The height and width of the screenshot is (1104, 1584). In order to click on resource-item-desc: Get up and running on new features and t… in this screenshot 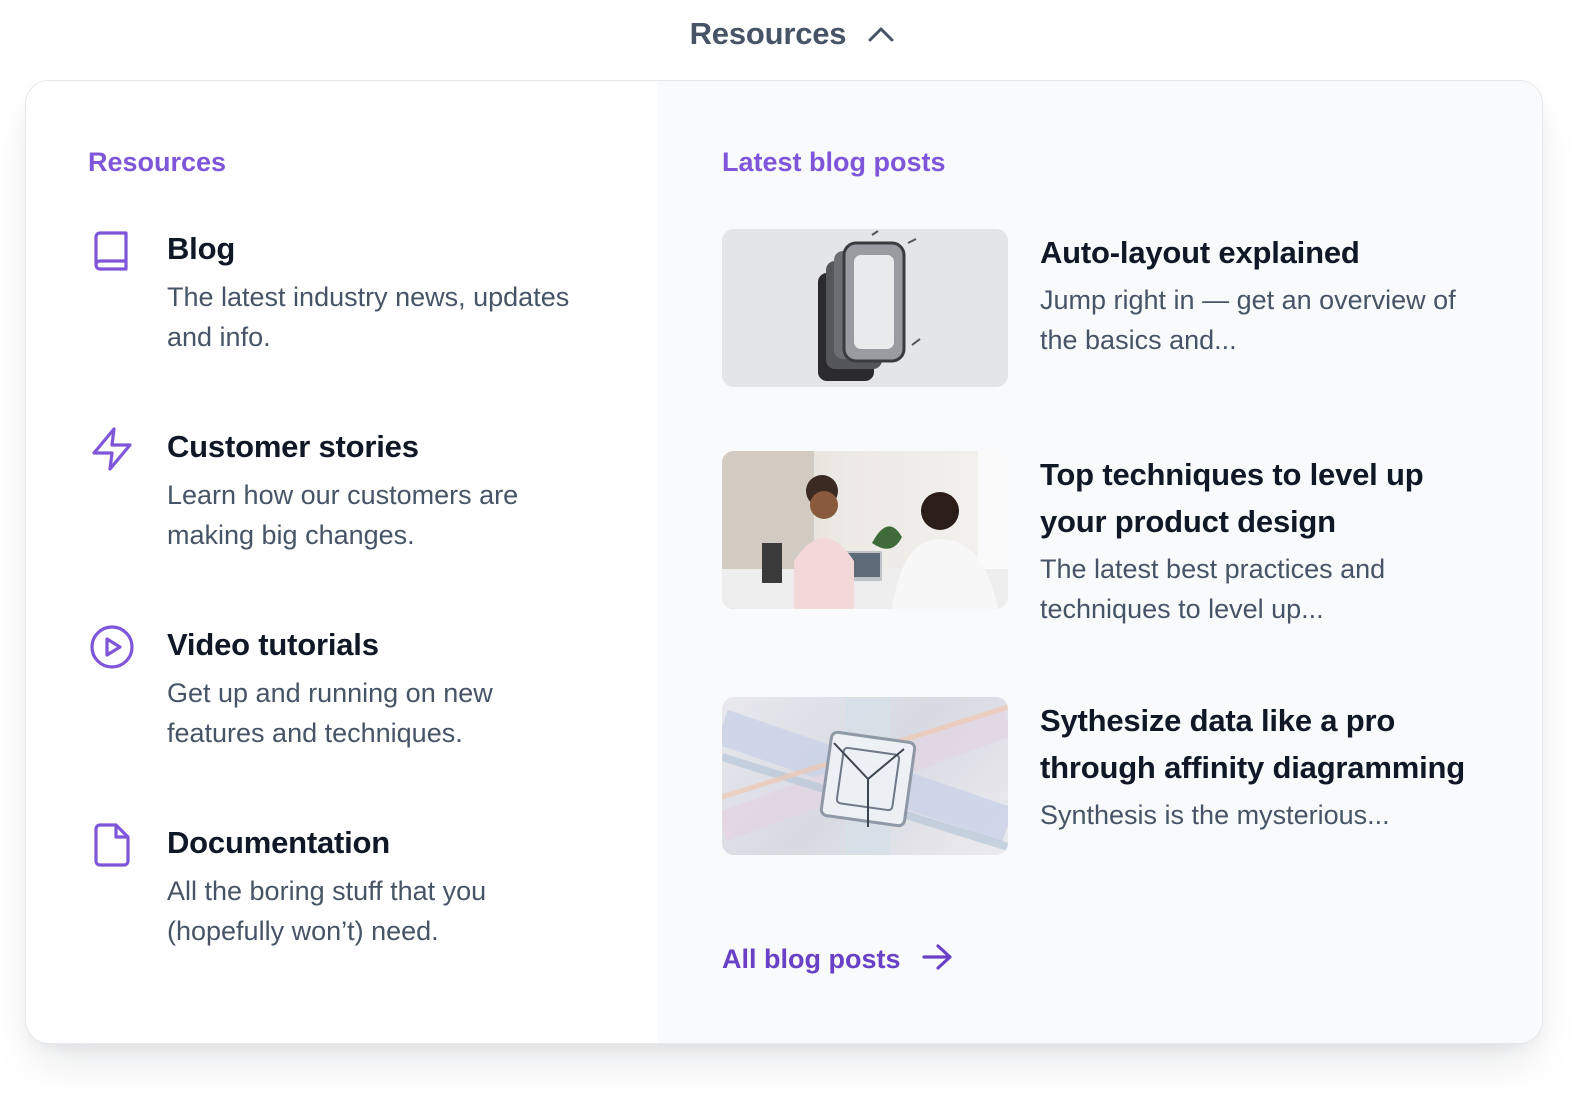, I will do `click(330, 713)`.